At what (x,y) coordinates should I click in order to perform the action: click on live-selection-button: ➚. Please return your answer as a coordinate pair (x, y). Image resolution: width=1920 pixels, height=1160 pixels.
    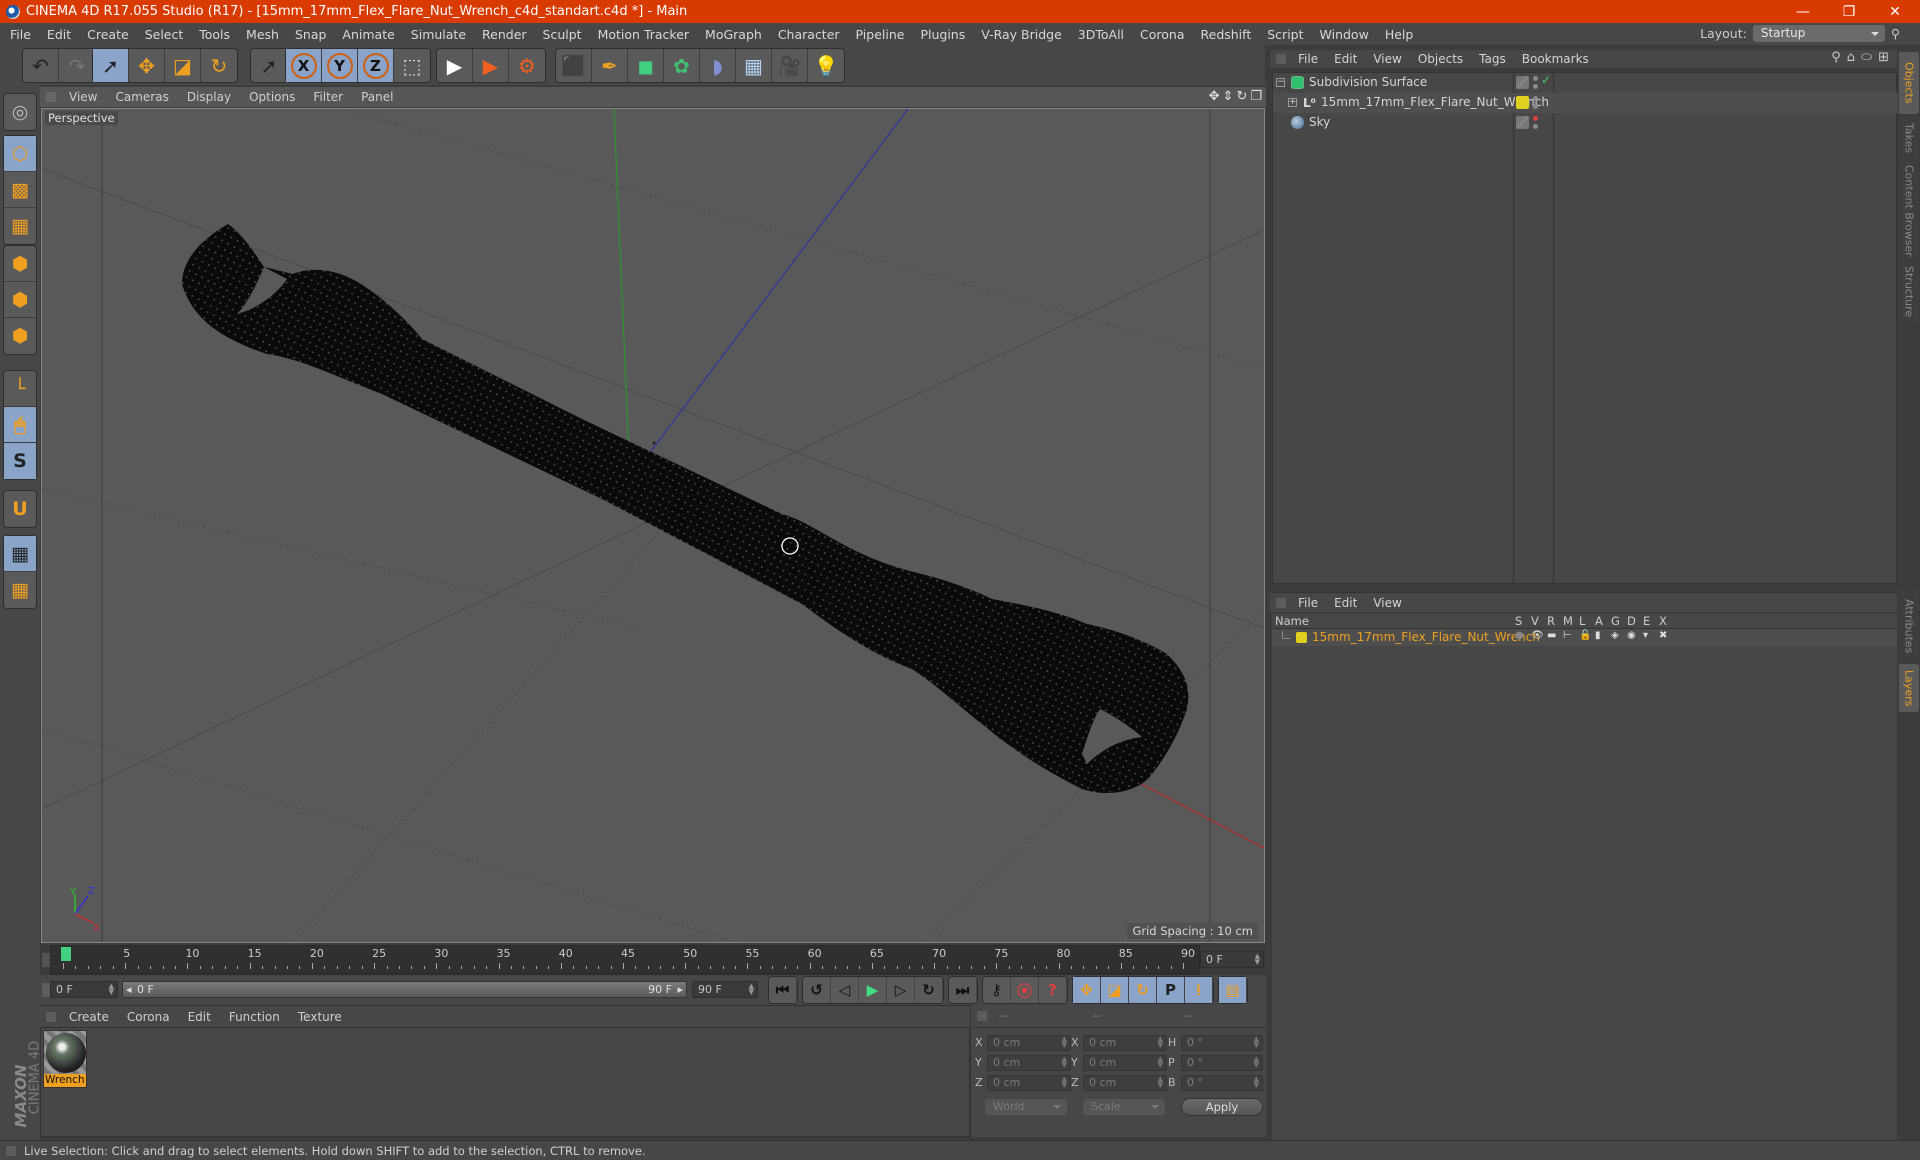
    Looking at the image, I should click on (111, 65).